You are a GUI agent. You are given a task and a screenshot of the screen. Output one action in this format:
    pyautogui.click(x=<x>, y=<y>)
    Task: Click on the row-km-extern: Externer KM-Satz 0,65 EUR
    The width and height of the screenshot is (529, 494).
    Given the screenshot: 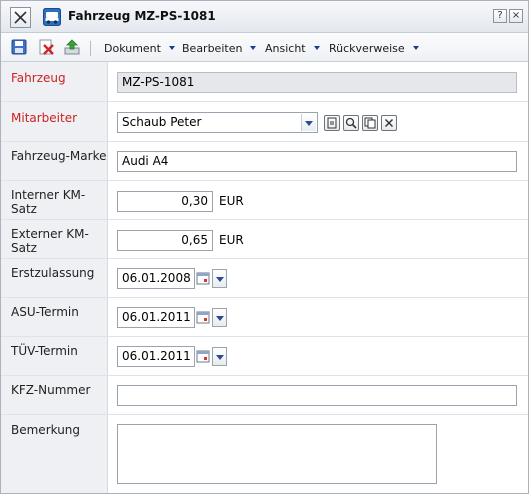 What is the action you would take?
    pyautogui.click(x=264, y=239)
    